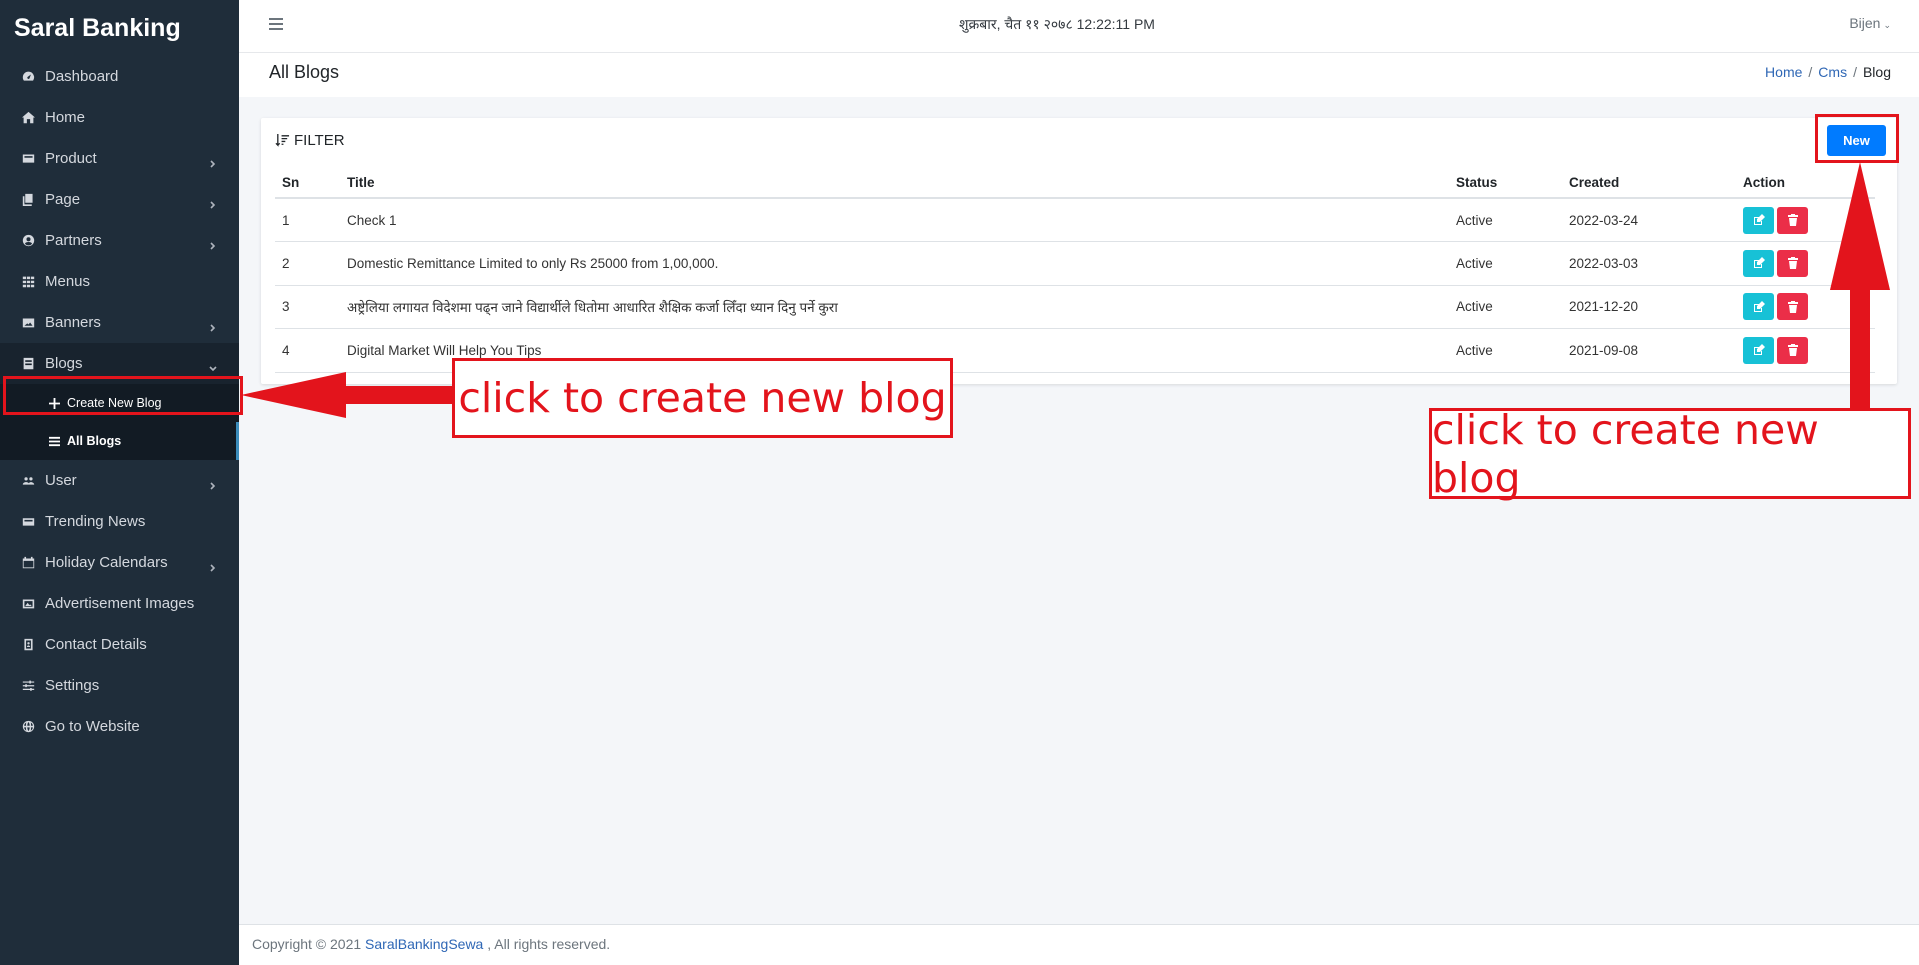 This screenshot has width=1919, height=965. What do you see at coordinates (28, 604) in the screenshot?
I see `ad-image-icon` at bounding box center [28, 604].